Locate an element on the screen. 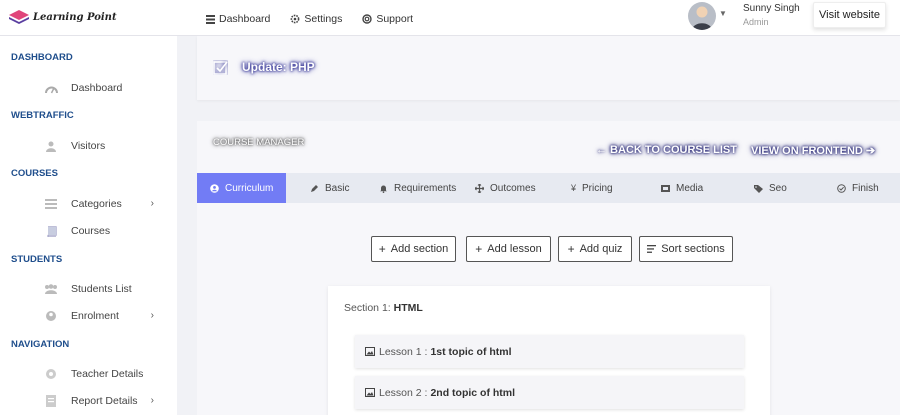  lesson-item: Lesson 1 : 1st topic of html is located at coordinates (549, 351).